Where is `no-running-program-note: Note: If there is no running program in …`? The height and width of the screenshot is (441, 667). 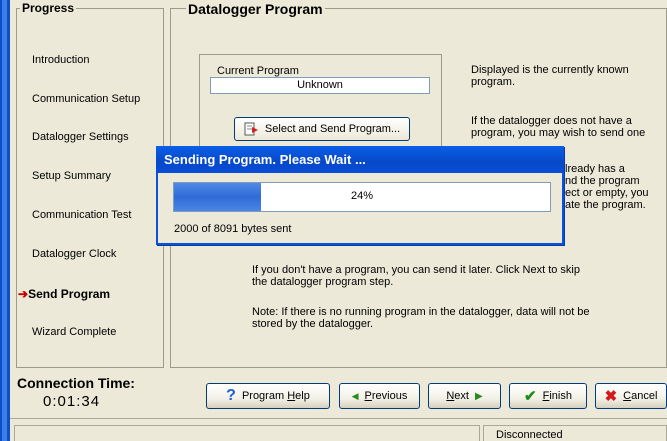 no-running-program-note: Note: If there is no running program in … is located at coordinates (421, 318).